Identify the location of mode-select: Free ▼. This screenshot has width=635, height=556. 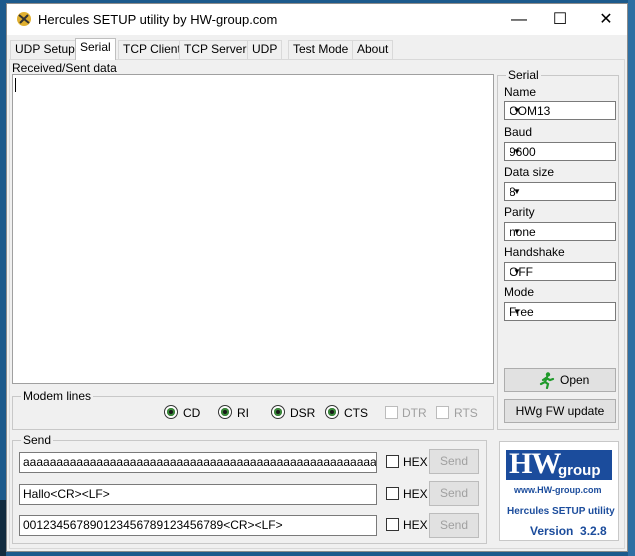
(560, 311).